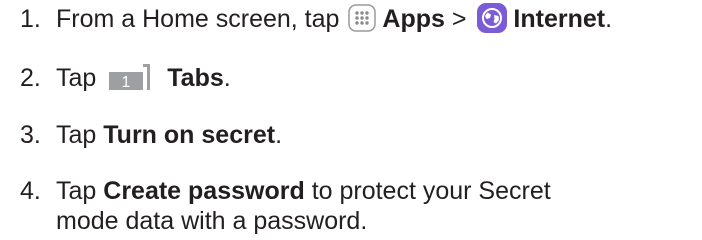 This screenshot has width=702, height=240. I want to click on step-number: 1., so click(30, 19).